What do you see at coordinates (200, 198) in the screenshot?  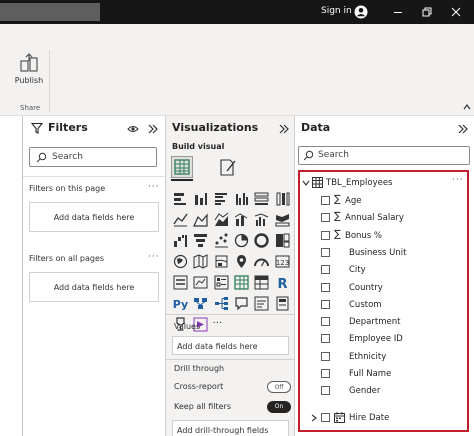 I see `stacked-column-icon` at bounding box center [200, 198].